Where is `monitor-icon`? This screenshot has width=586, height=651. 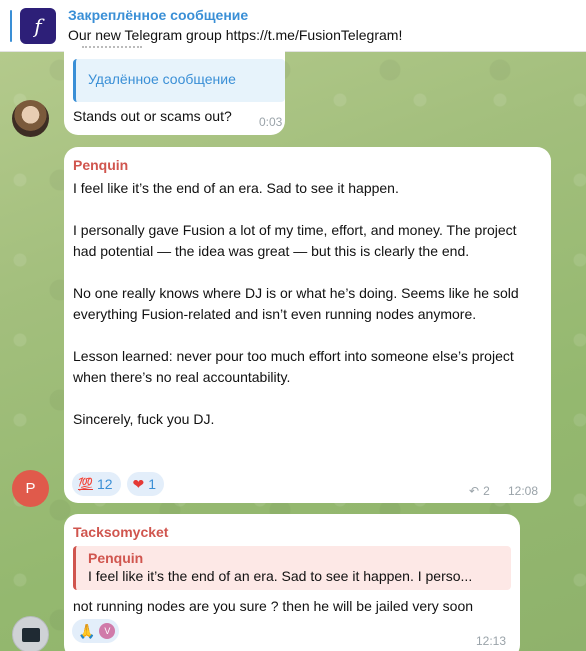
monitor-icon is located at coordinates (30, 634).